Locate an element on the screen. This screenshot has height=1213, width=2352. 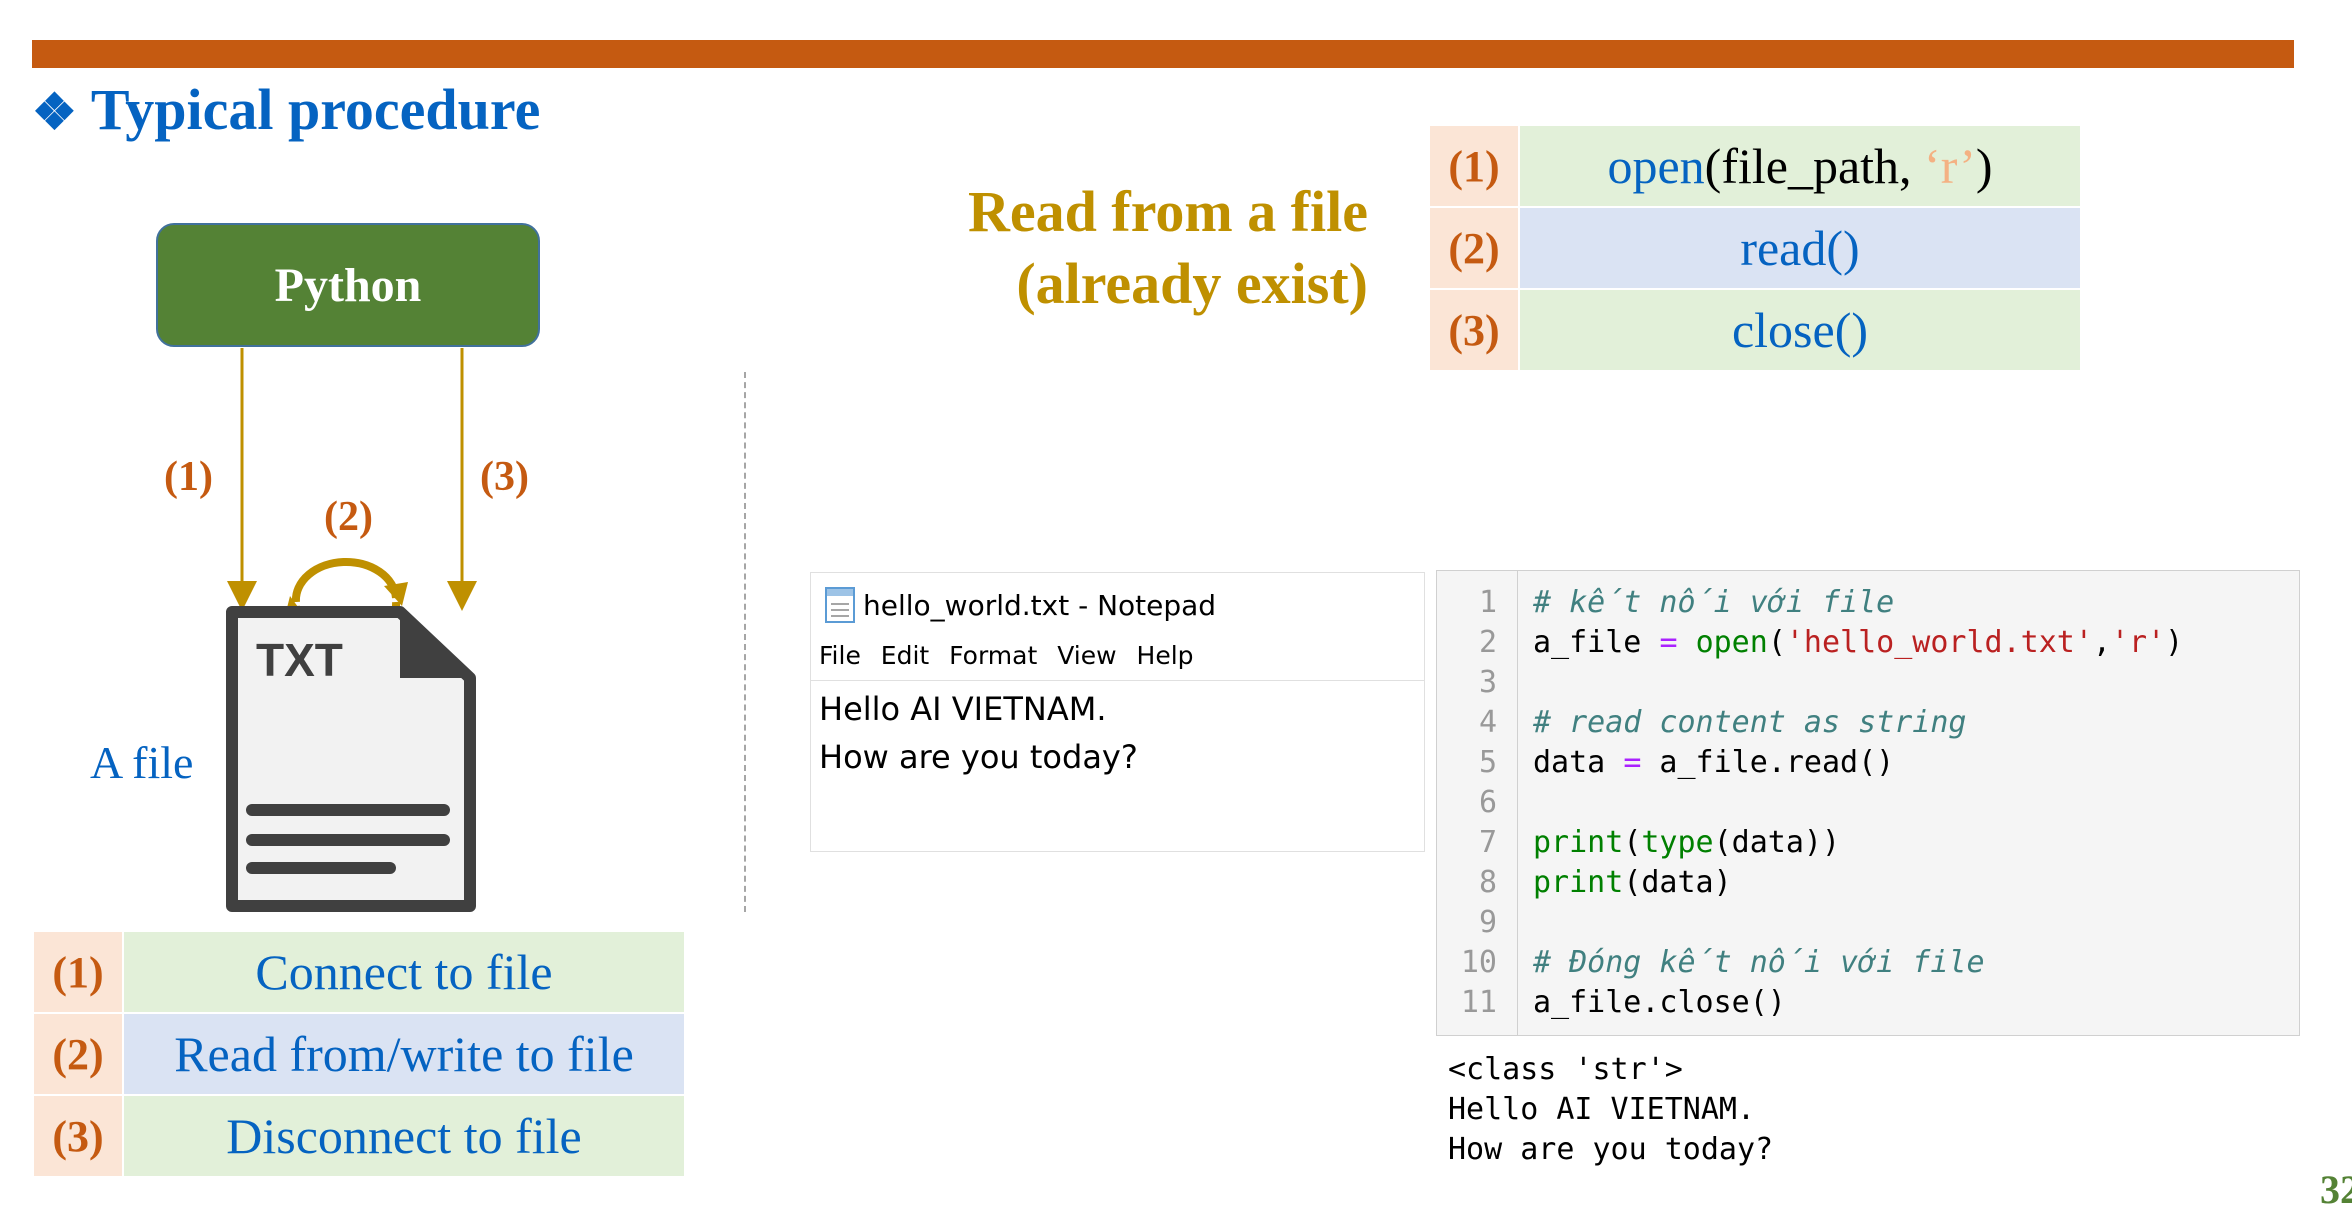
legend-row: (3) Disconnect to file is located at coordinates (359, 1136).